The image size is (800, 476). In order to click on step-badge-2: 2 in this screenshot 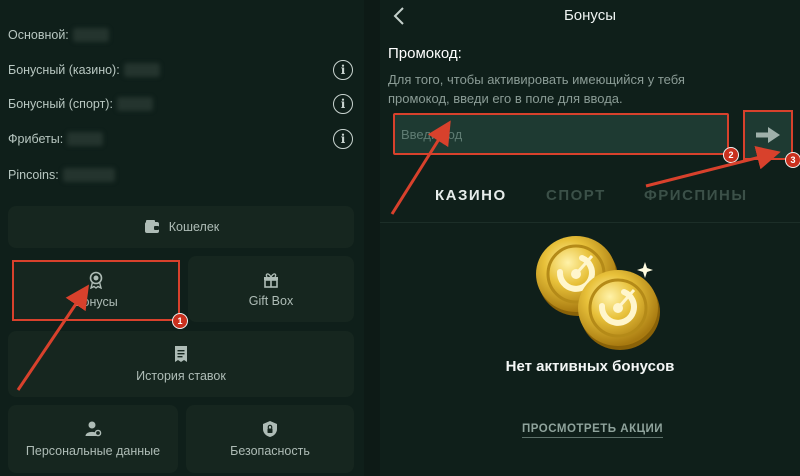, I will do `click(731, 155)`.